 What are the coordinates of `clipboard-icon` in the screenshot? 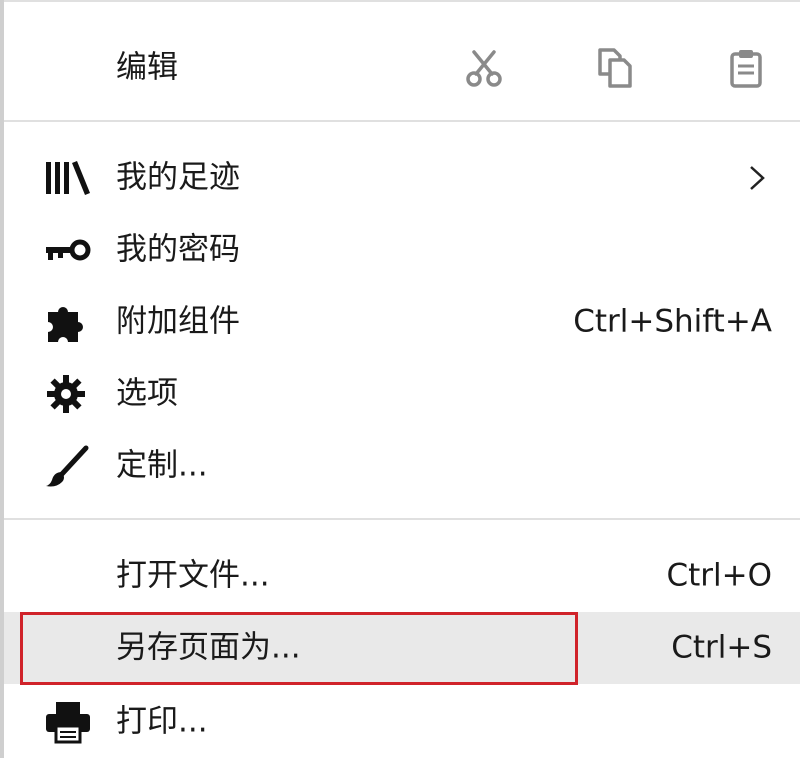 It's located at (746, 69).